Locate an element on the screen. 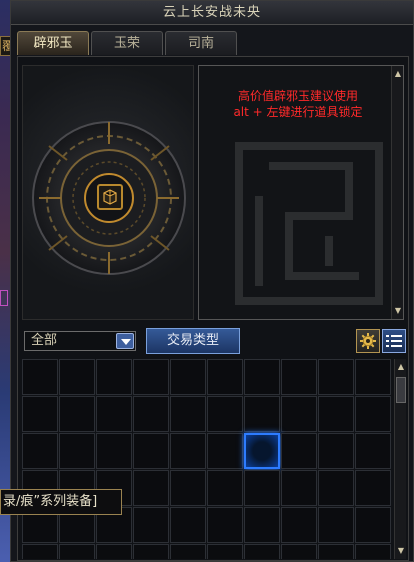 The width and height of the screenshot is (414, 562). info-scrollbar: ▲ ▼ is located at coordinates (397, 192).